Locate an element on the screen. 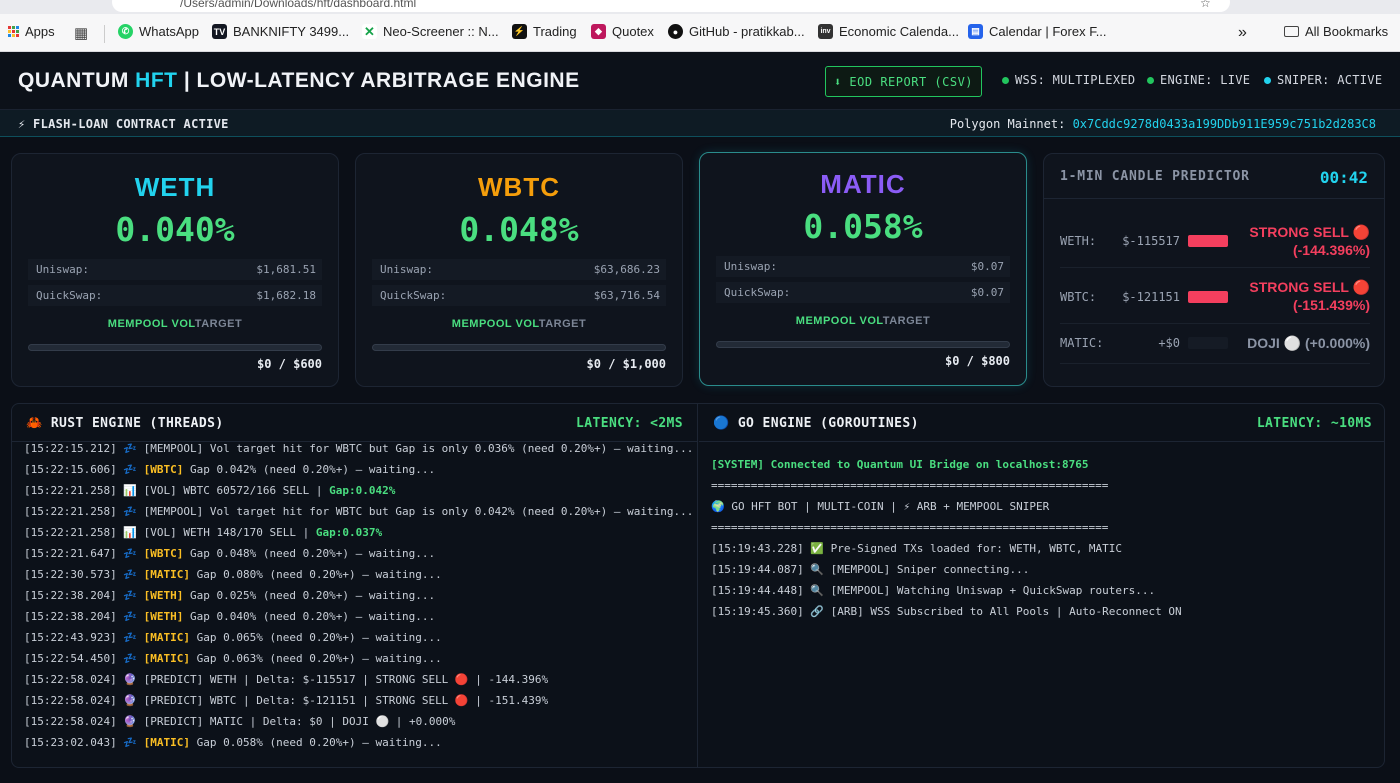 The image size is (1400, 783). signal-text: STRONG SELL 🔴 (-151.439%) is located at coordinates (1309, 296).